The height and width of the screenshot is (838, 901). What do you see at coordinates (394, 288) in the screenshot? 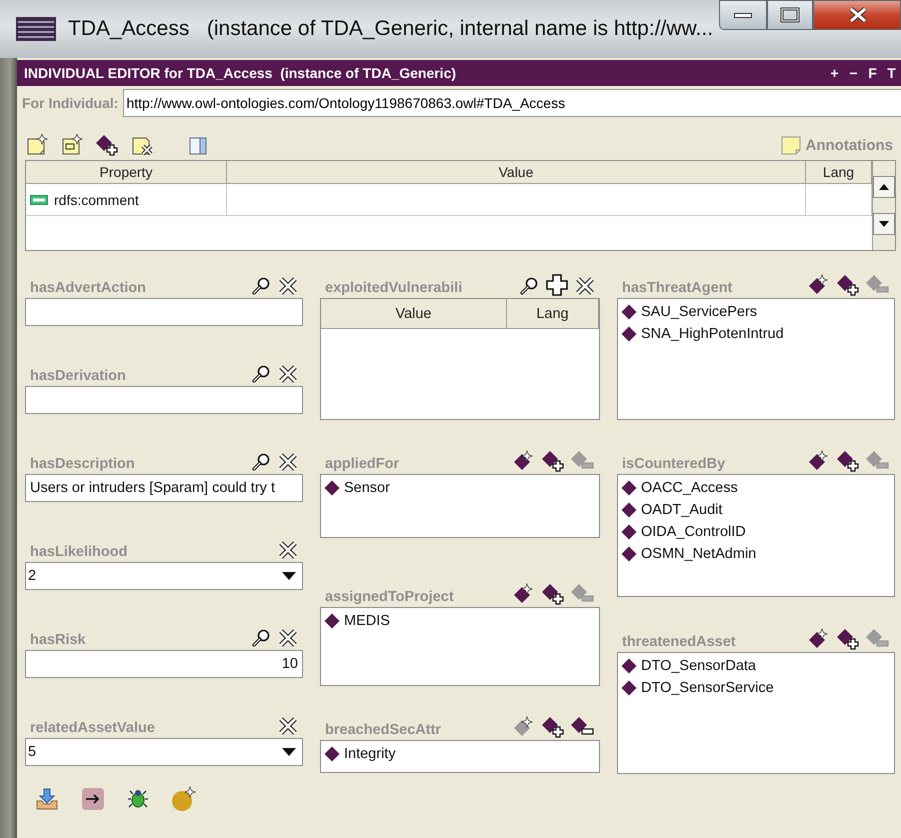
I see `property-label: exploitedVulnerabili` at bounding box center [394, 288].